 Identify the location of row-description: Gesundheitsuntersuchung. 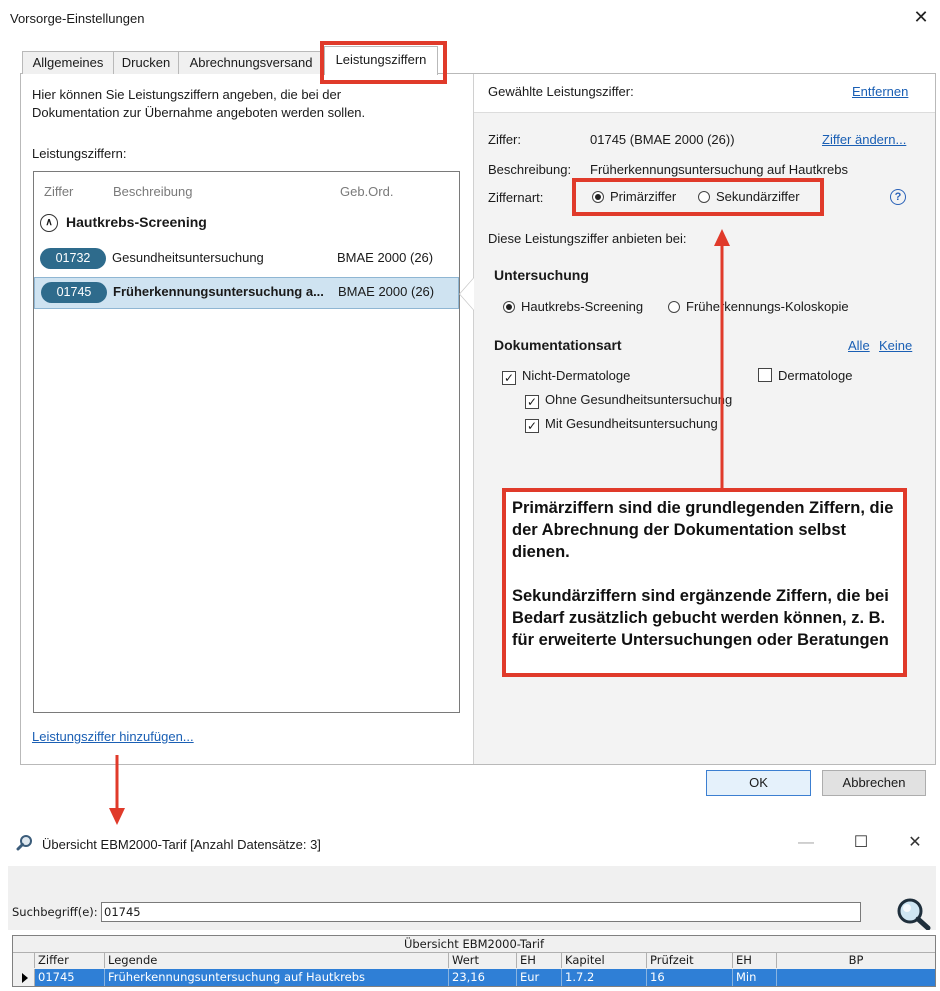
(188, 257).